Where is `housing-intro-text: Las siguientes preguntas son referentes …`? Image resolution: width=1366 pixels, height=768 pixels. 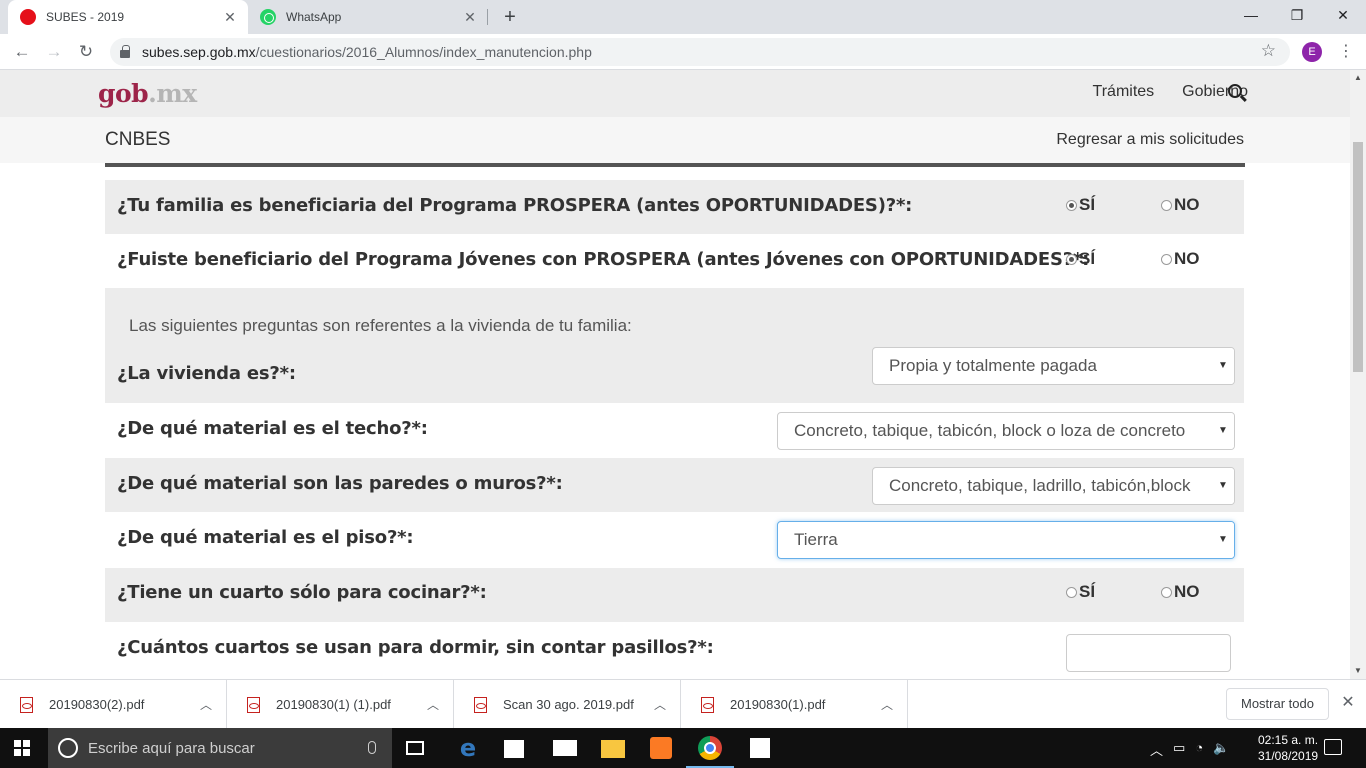 housing-intro-text: Las siguientes preguntas son referentes … is located at coordinates (380, 325).